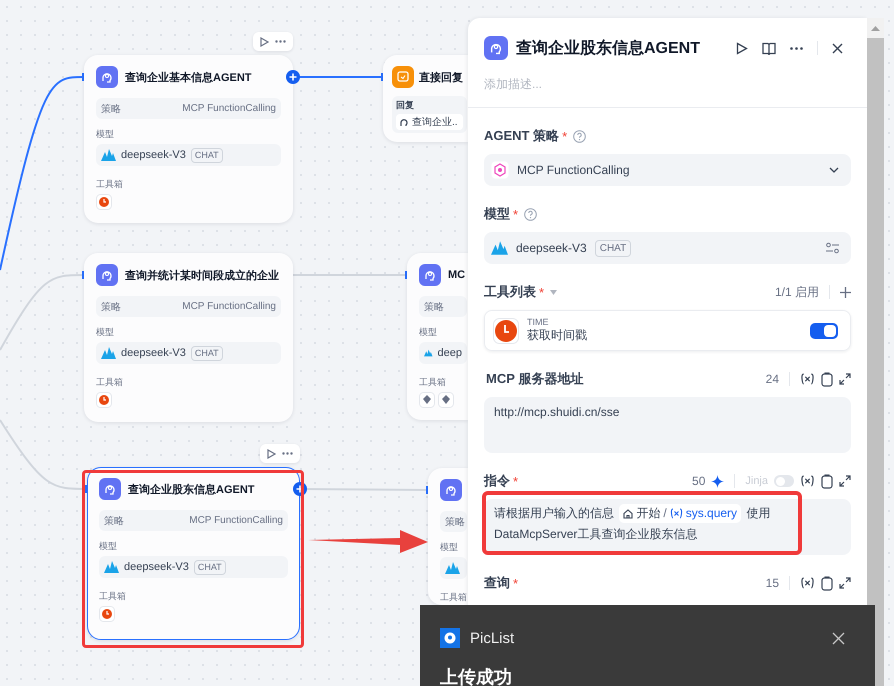 Image resolution: width=894 pixels, height=686 pixels. What do you see at coordinates (554, 513) in the screenshot?
I see `instruction-text: 请根据用户输入的信息` at bounding box center [554, 513].